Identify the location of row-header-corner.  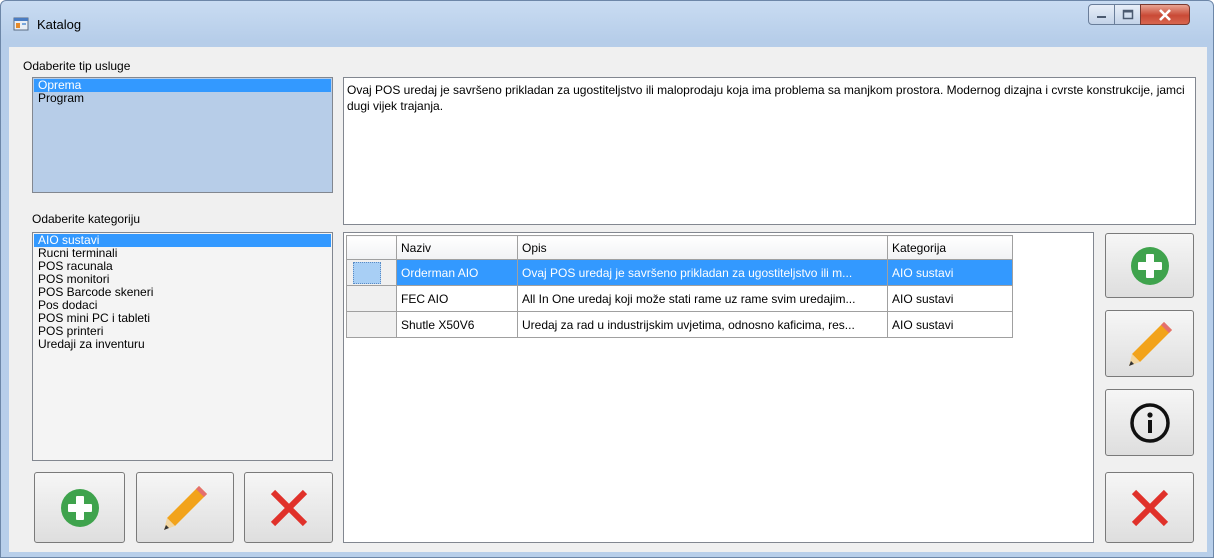
(371, 247).